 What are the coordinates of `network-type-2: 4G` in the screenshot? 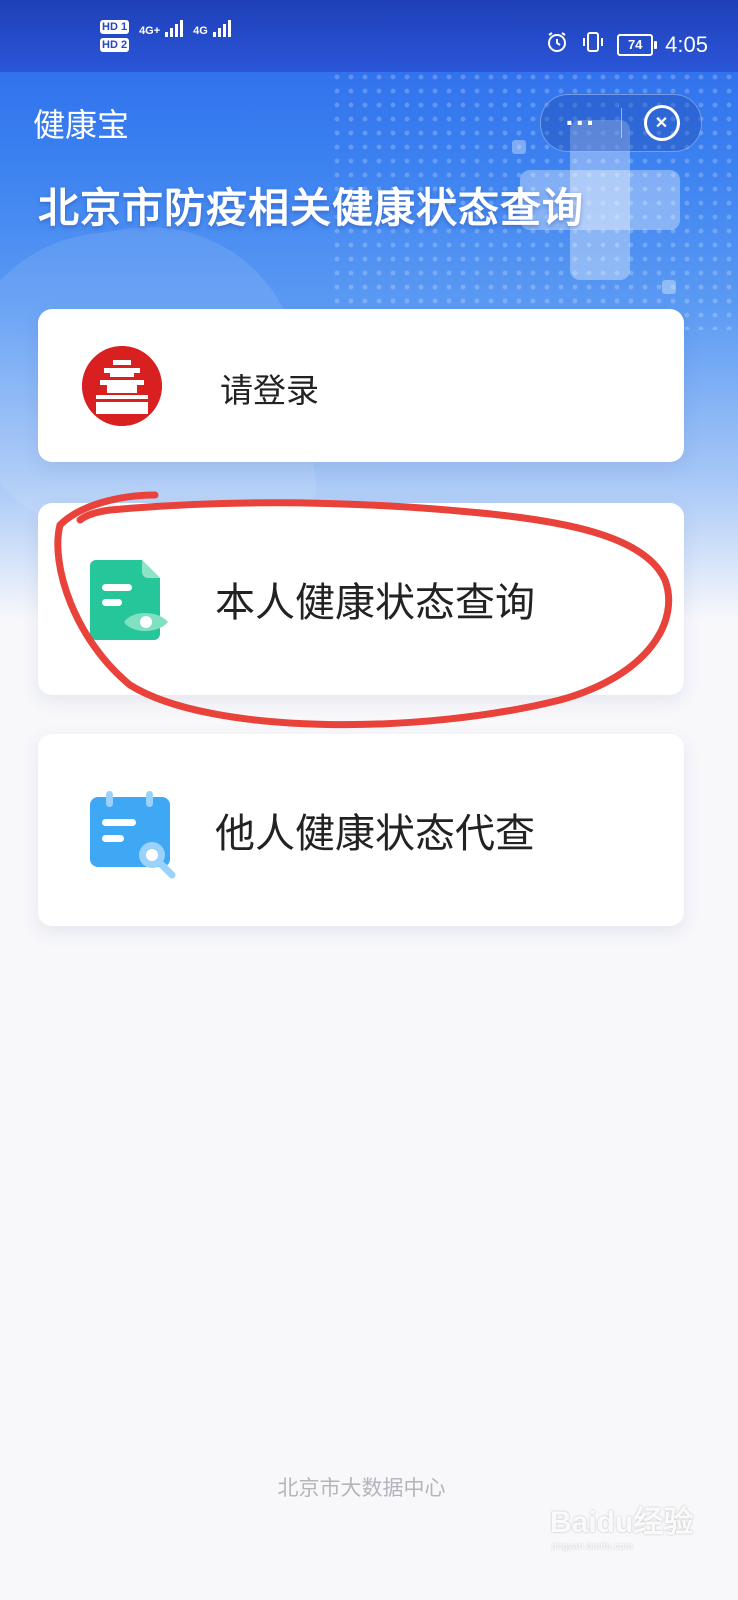 It's located at (200, 31).